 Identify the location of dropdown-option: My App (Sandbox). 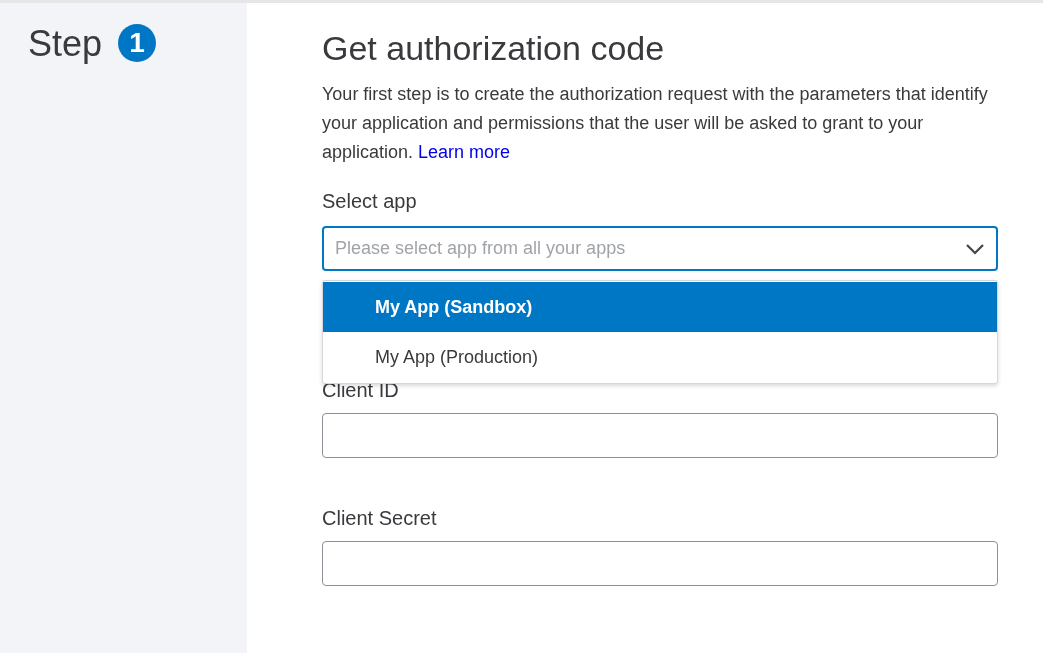
(660, 307).